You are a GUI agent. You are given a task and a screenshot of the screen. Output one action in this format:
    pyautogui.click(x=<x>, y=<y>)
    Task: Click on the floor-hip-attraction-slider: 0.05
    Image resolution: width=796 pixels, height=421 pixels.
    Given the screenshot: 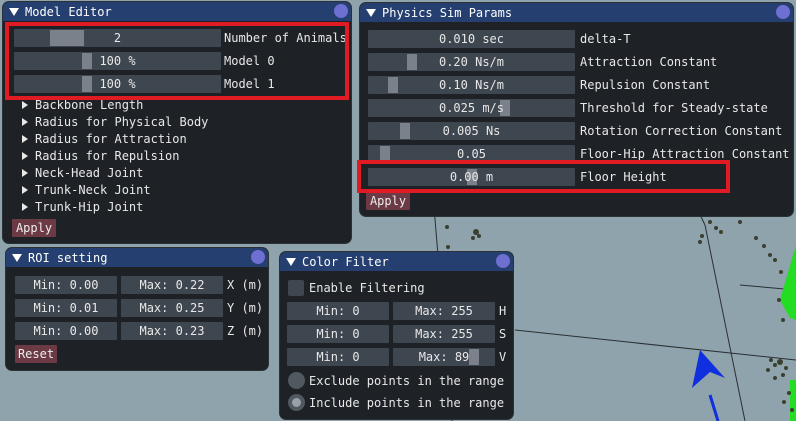 What is the action you would take?
    pyautogui.click(x=471, y=154)
    